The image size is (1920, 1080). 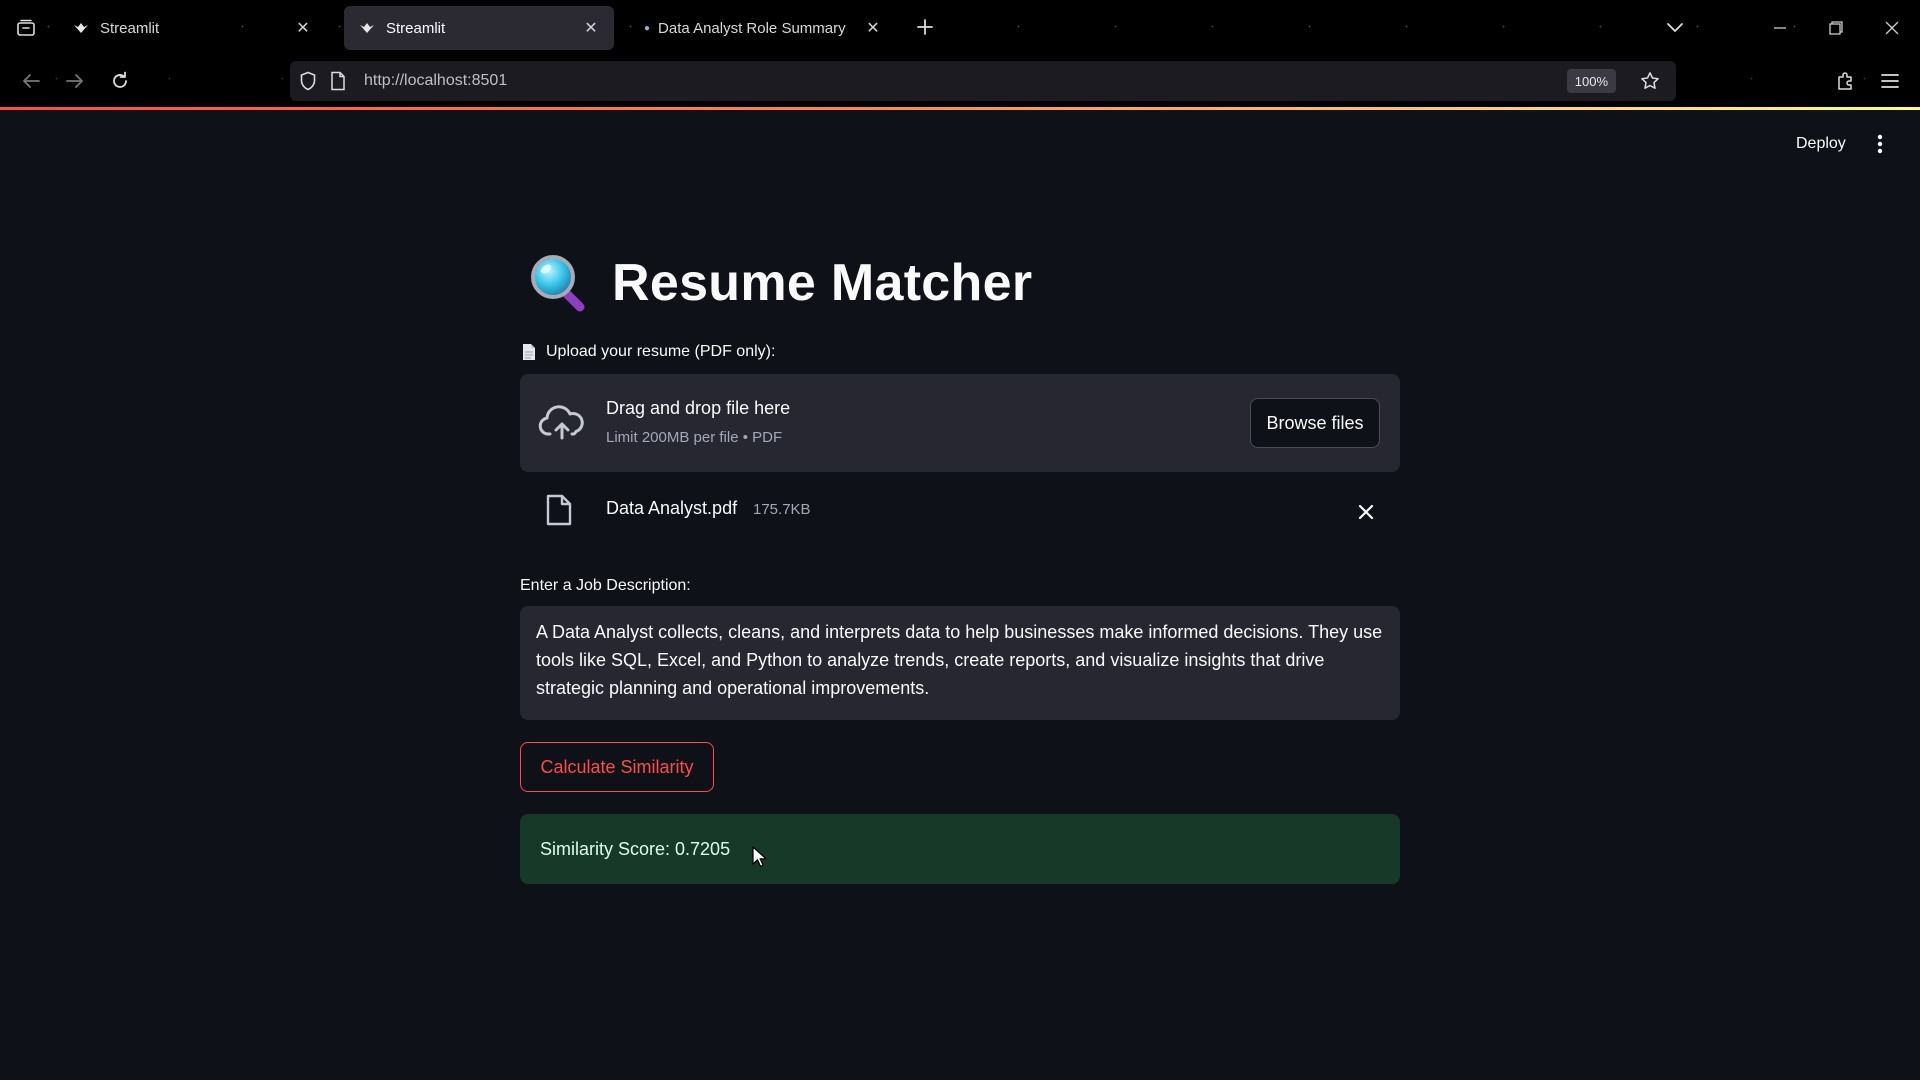 I want to click on chevron-down-icon, so click(x=1675, y=27).